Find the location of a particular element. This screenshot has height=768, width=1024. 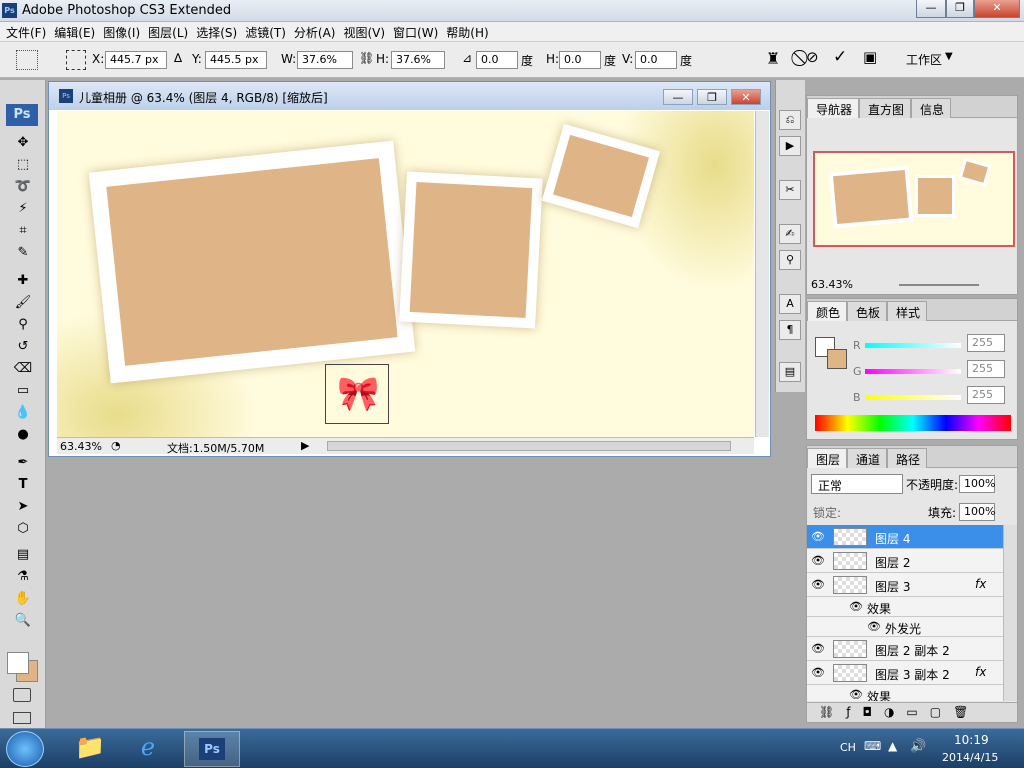

hskew-field: 0.0 is located at coordinates (580, 60).